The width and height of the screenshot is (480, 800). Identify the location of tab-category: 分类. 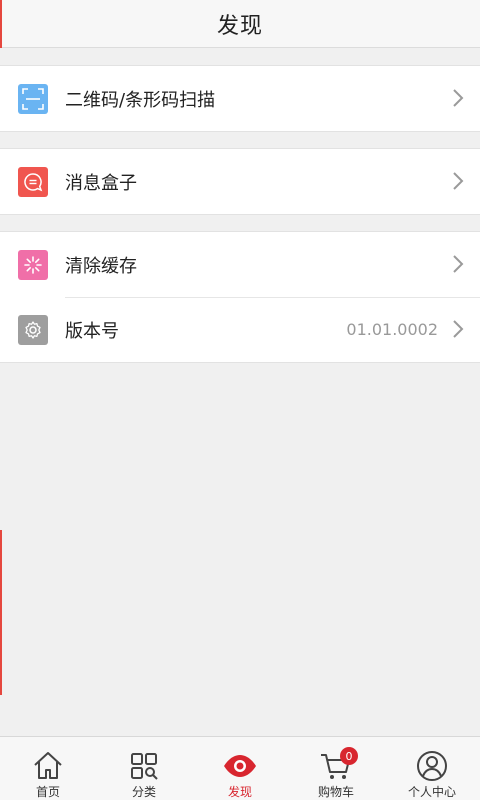
(144, 768).